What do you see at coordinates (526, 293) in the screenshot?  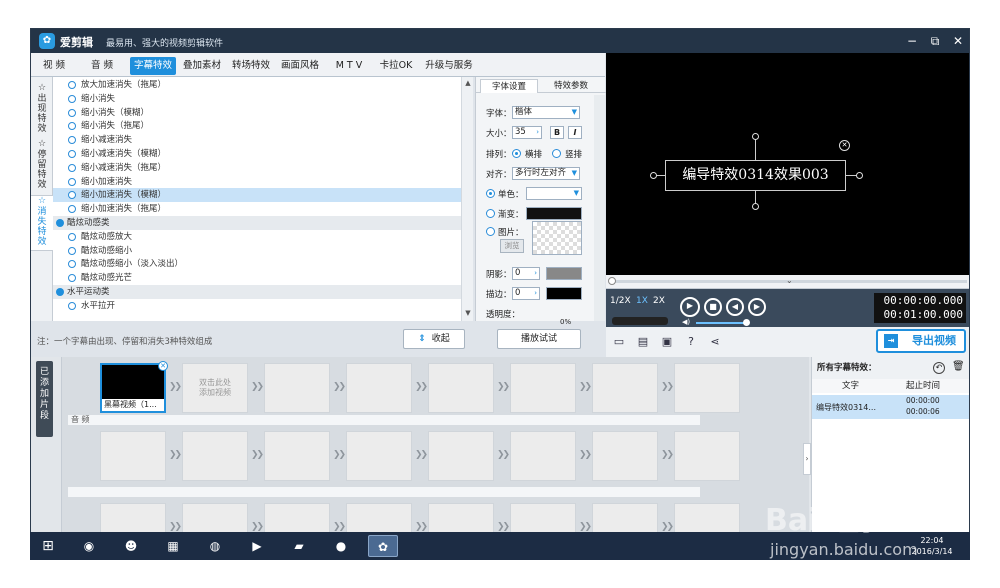 I see `stroke-select: 0 ›` at bounding box center [526, 293].